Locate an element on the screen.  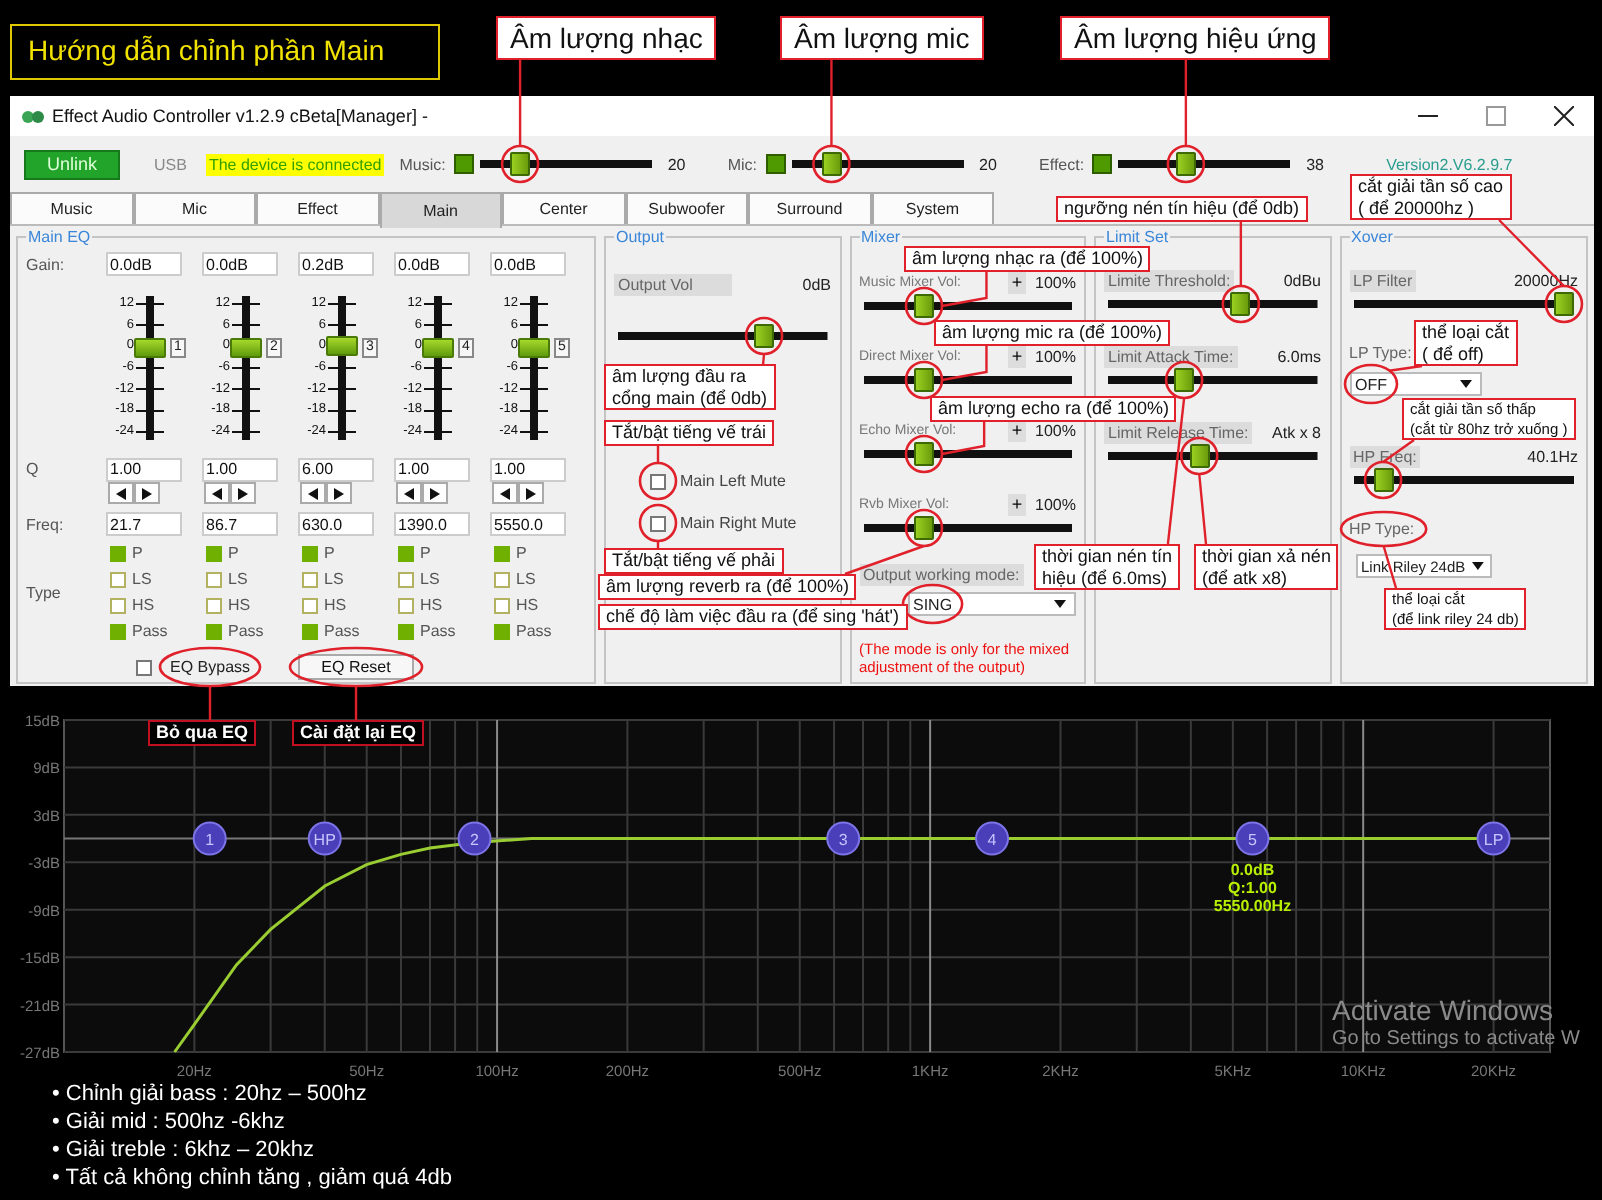
close-icon is located at coordinates (1564, 116).